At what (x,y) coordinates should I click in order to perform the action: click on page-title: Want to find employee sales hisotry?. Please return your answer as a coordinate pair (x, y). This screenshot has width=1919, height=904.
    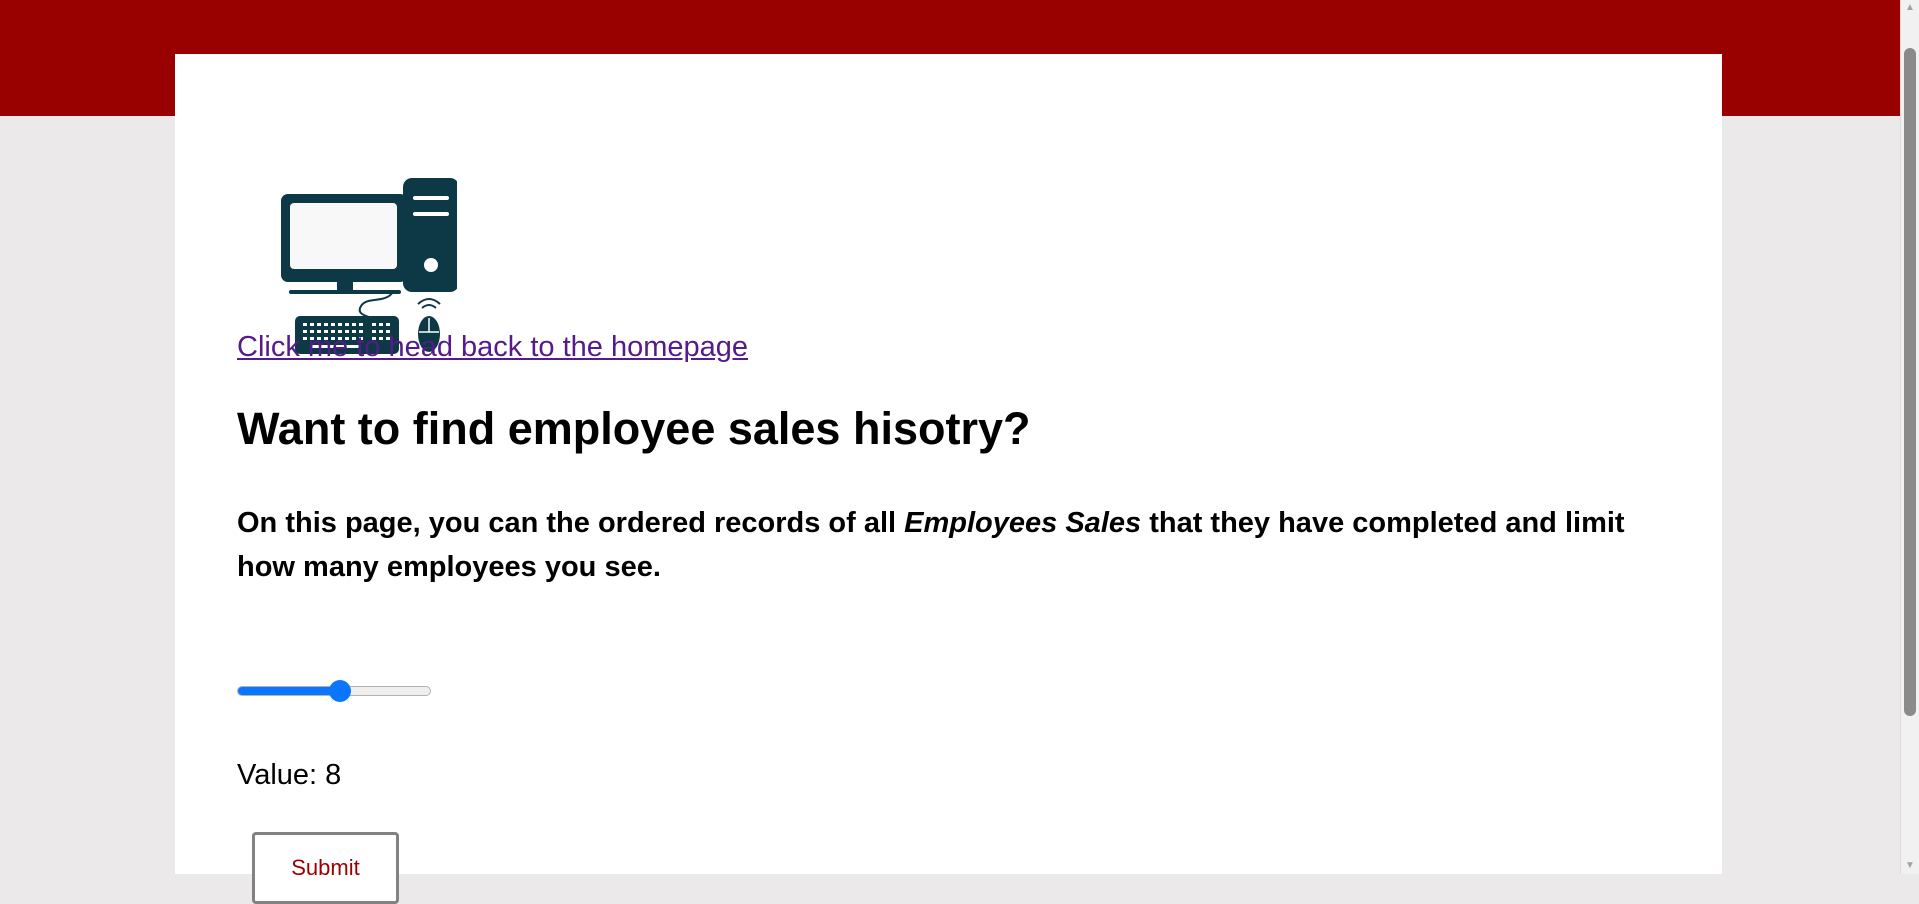
    Looking at the image, I should click on (634, 428).